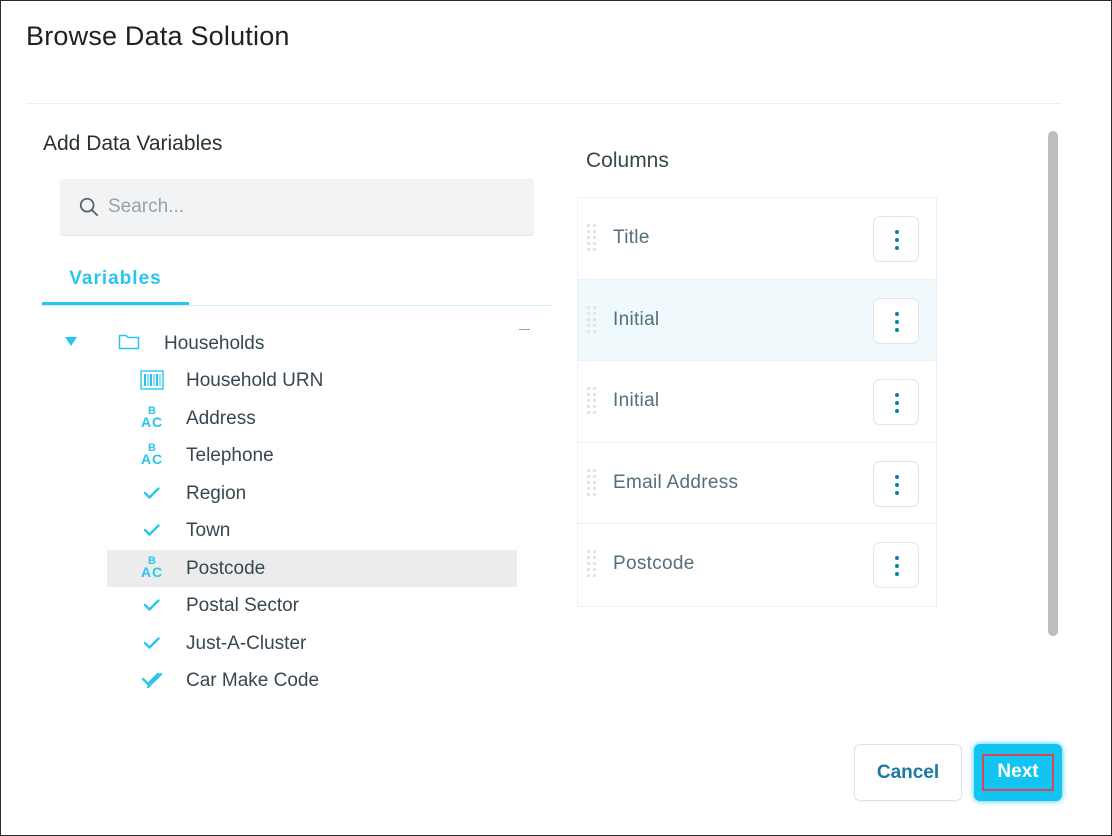  Describe the element at coordinates (253, 680) in the screenshot. I see `tree-item-label: Car Make Code` at that location.